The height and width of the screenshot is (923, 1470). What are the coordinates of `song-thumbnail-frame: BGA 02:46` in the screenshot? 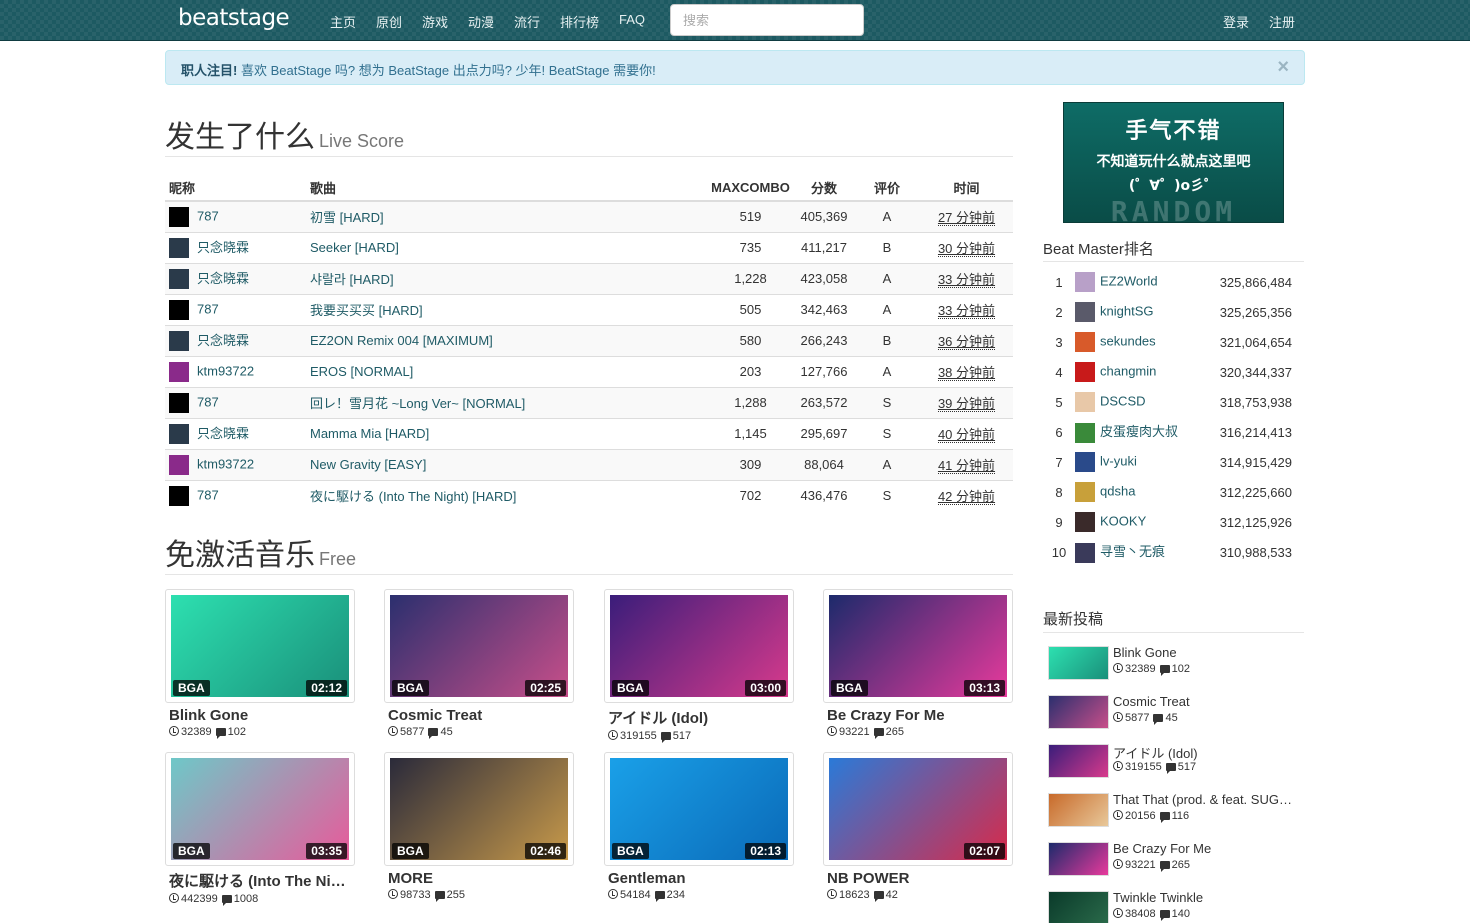 It's located at (479, 809).